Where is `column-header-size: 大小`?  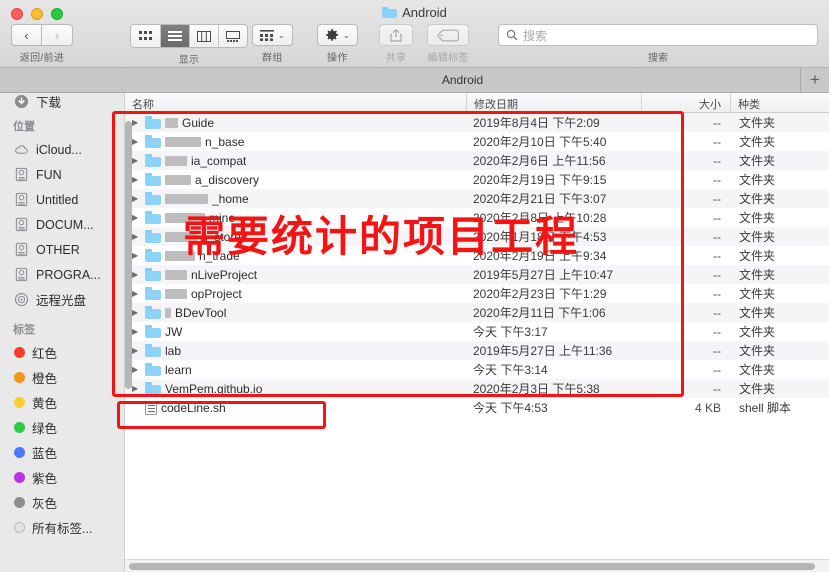 column-header-size: 大小 is located at coordinates (685, 102).